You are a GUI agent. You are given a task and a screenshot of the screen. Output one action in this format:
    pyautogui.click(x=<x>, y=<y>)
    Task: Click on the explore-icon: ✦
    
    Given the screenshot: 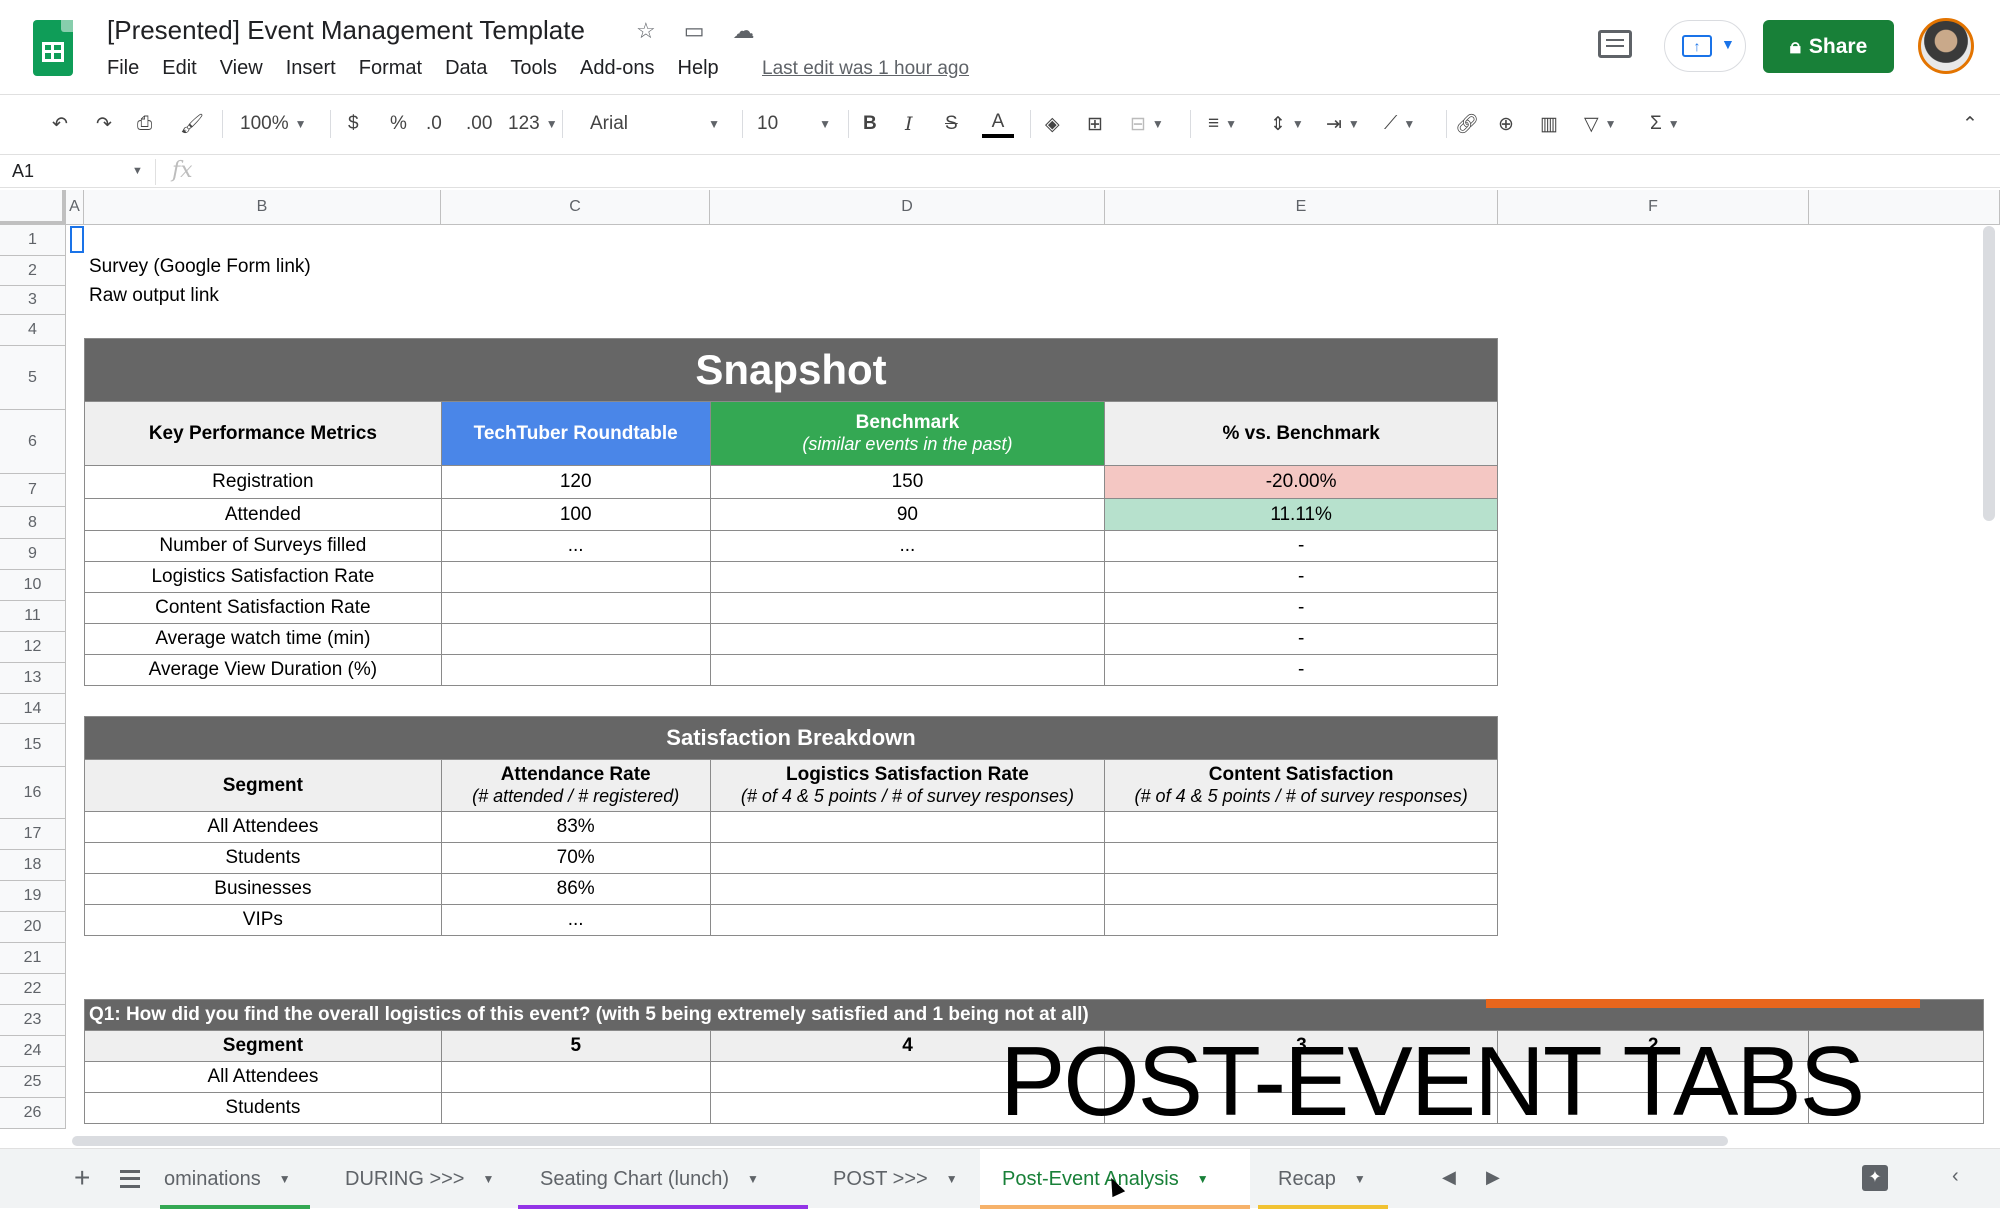 What is the action you would take?
    pyautogui.click(x=1875, y=1178)
    